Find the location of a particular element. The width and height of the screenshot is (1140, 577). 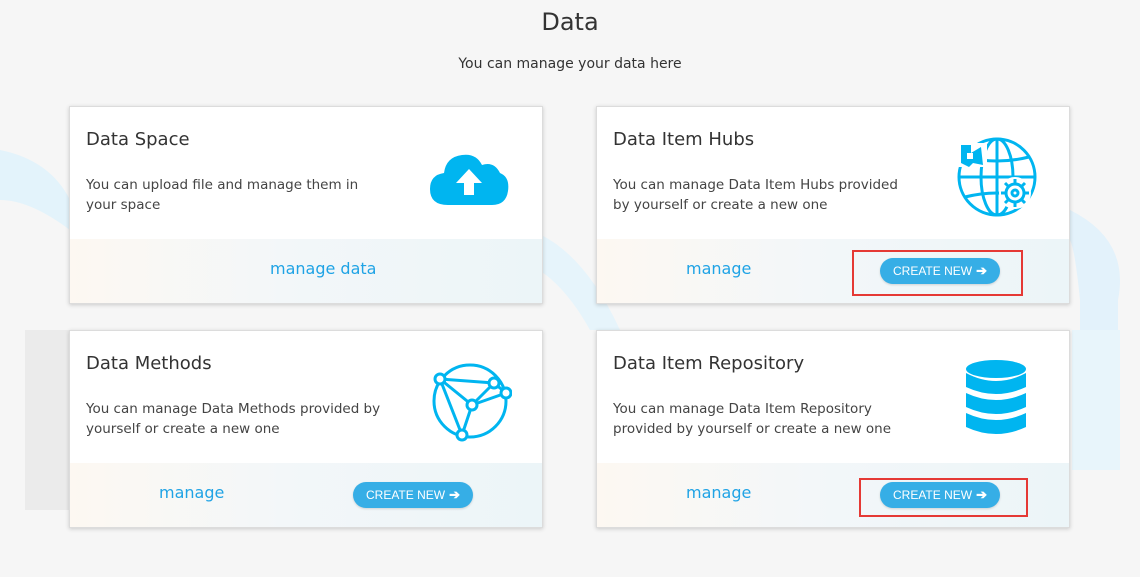

card-footer: manage data is located at coordinates (306, 271).